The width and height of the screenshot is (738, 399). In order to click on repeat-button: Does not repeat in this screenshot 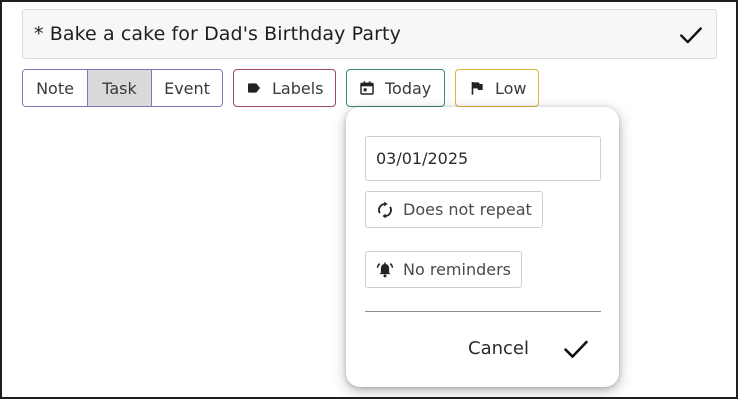, I will do `click(454, 209)`.